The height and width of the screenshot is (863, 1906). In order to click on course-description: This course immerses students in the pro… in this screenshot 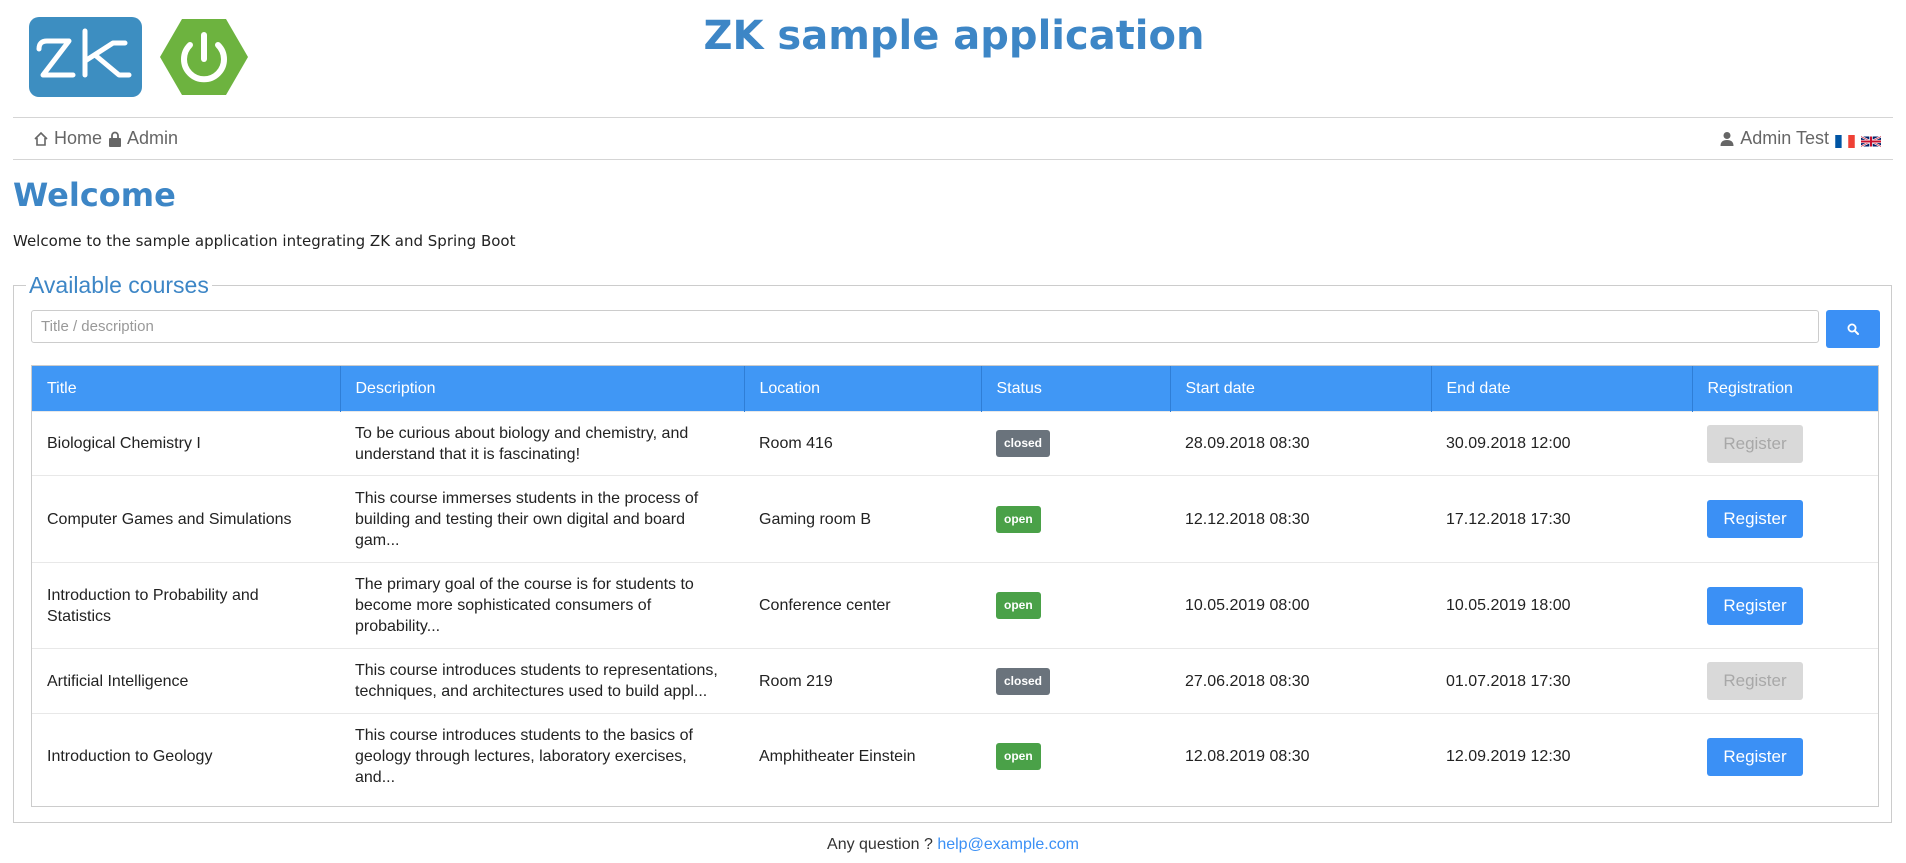, I will do `click(542, 519)`.